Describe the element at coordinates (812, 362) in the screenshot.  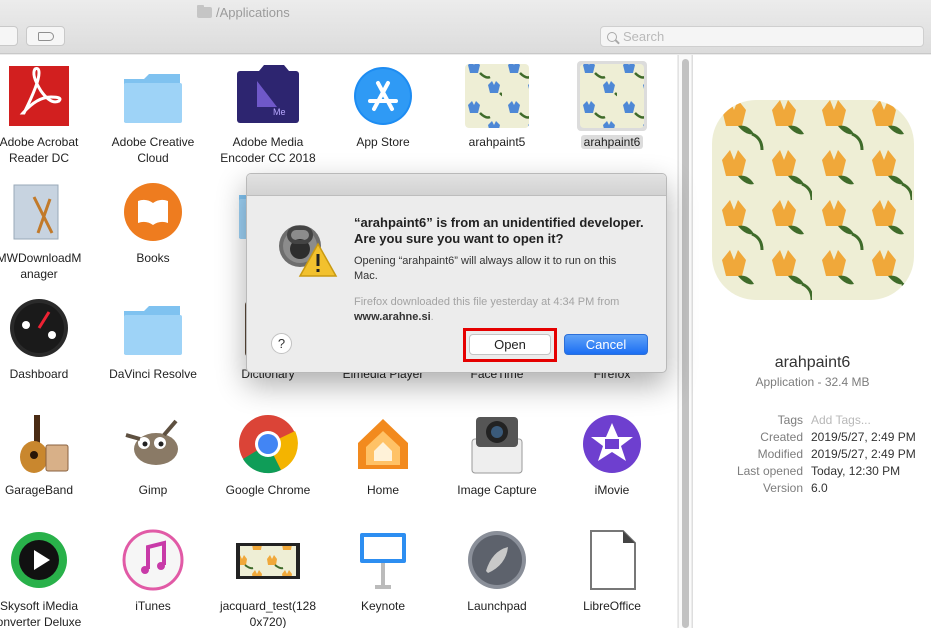
I see `preview-name: arahpaint6` at that location.